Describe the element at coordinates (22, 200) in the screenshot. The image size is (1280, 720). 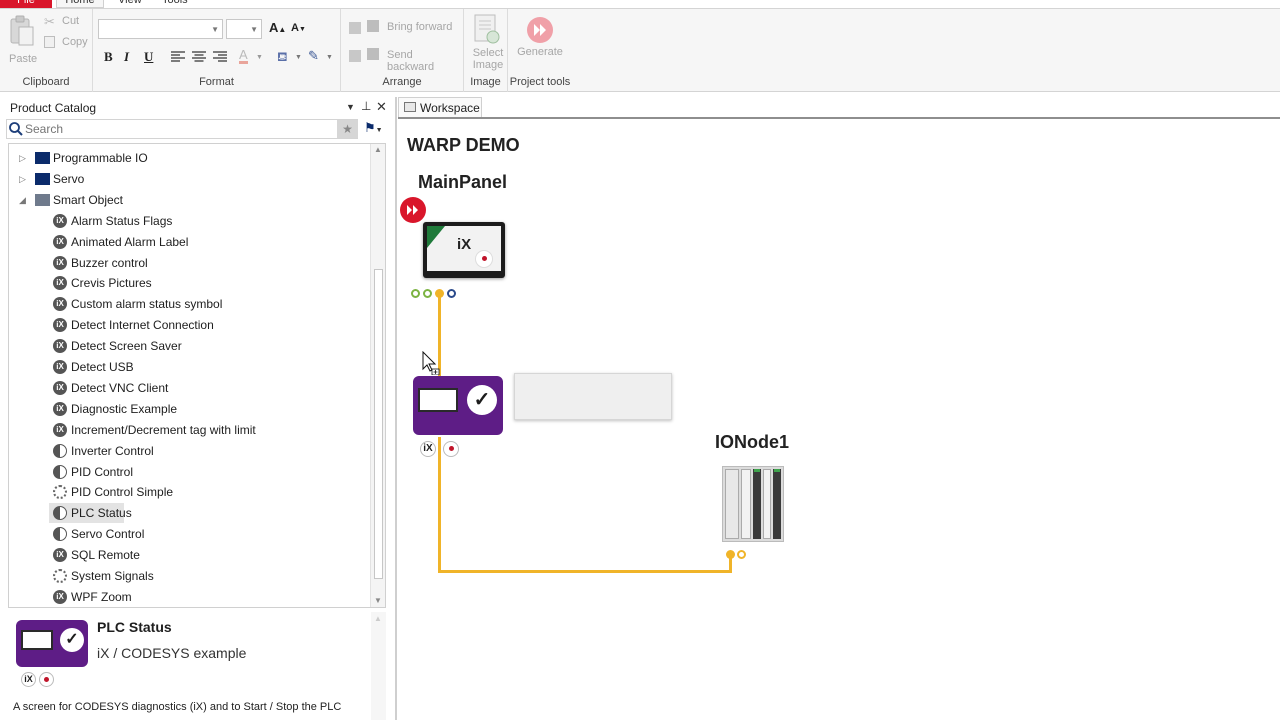
I see `collapse-arrow-icon: ◢` at that location.